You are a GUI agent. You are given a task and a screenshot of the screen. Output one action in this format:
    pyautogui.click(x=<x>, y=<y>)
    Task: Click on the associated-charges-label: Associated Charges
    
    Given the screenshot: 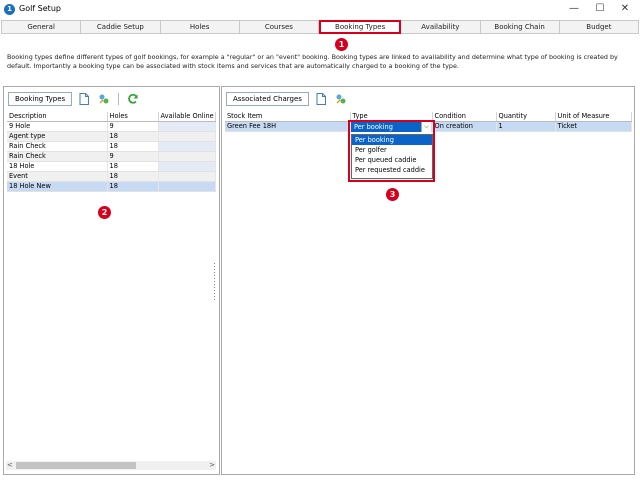 What is the action you would take?
    pyautogui.click(x=267, y=99)
    